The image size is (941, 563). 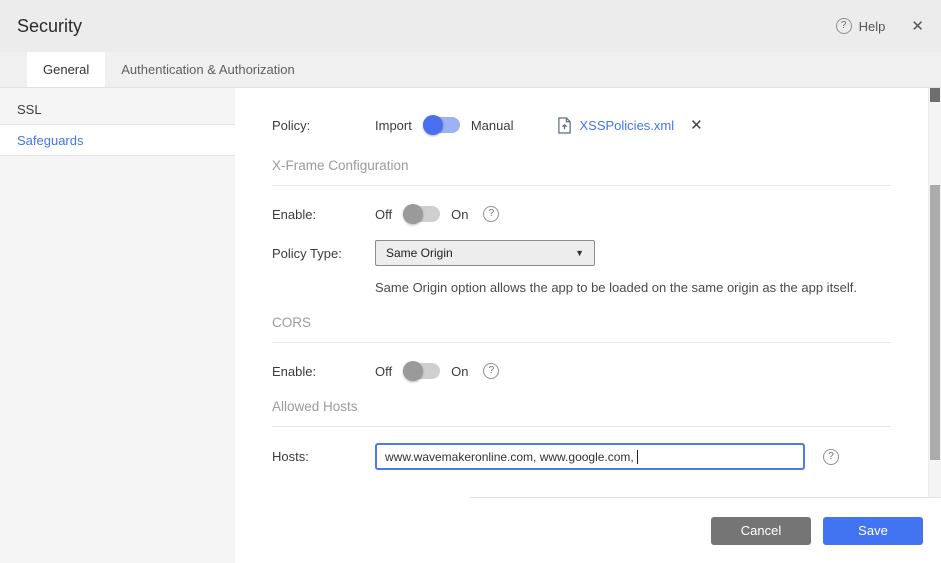 I want to click on policy-mode-toggle-group: Import Manual, so click(x=444, y=125).